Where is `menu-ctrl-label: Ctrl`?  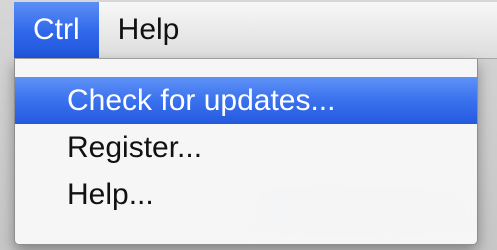 menu-ctrl-label: Ctrl is located at coordinates (56, 29).